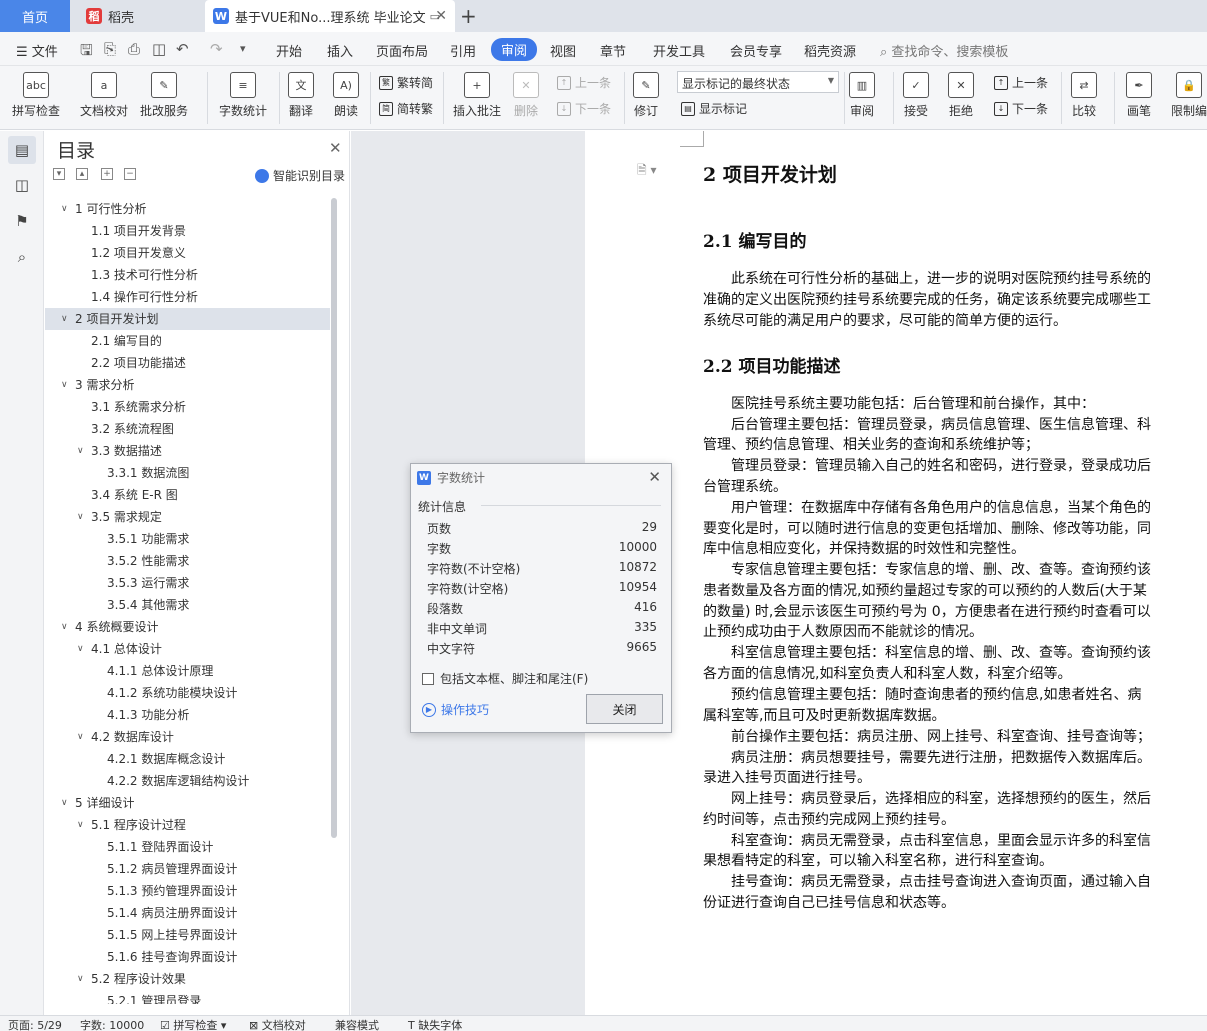 Image resolution: width=1207 pixels, height=1031 pixels. Describe the element at coordinates (36, 95) in the screenshot. I see `spell-check-button: abc 拼写检查` at that location.